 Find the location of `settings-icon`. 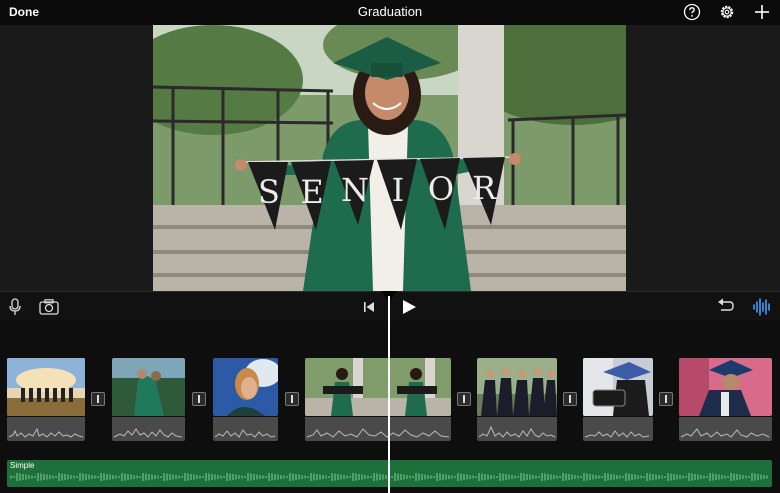

settings-icon is located at coordinates (727, 12).